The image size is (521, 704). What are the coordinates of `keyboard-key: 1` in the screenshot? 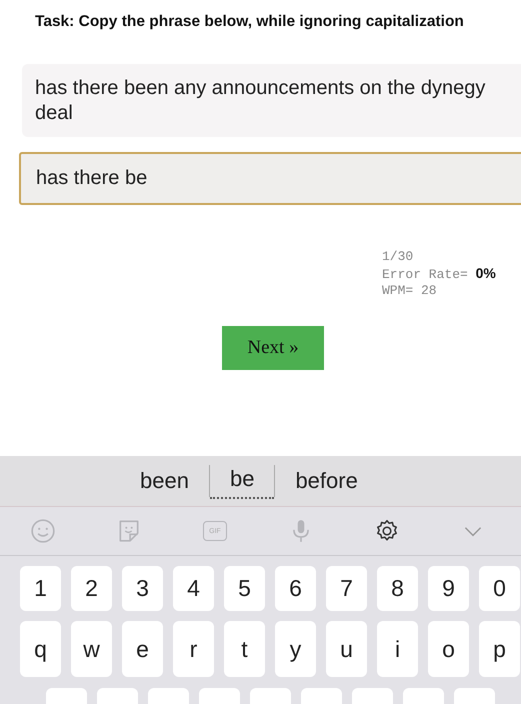 It's located at (40, 588).